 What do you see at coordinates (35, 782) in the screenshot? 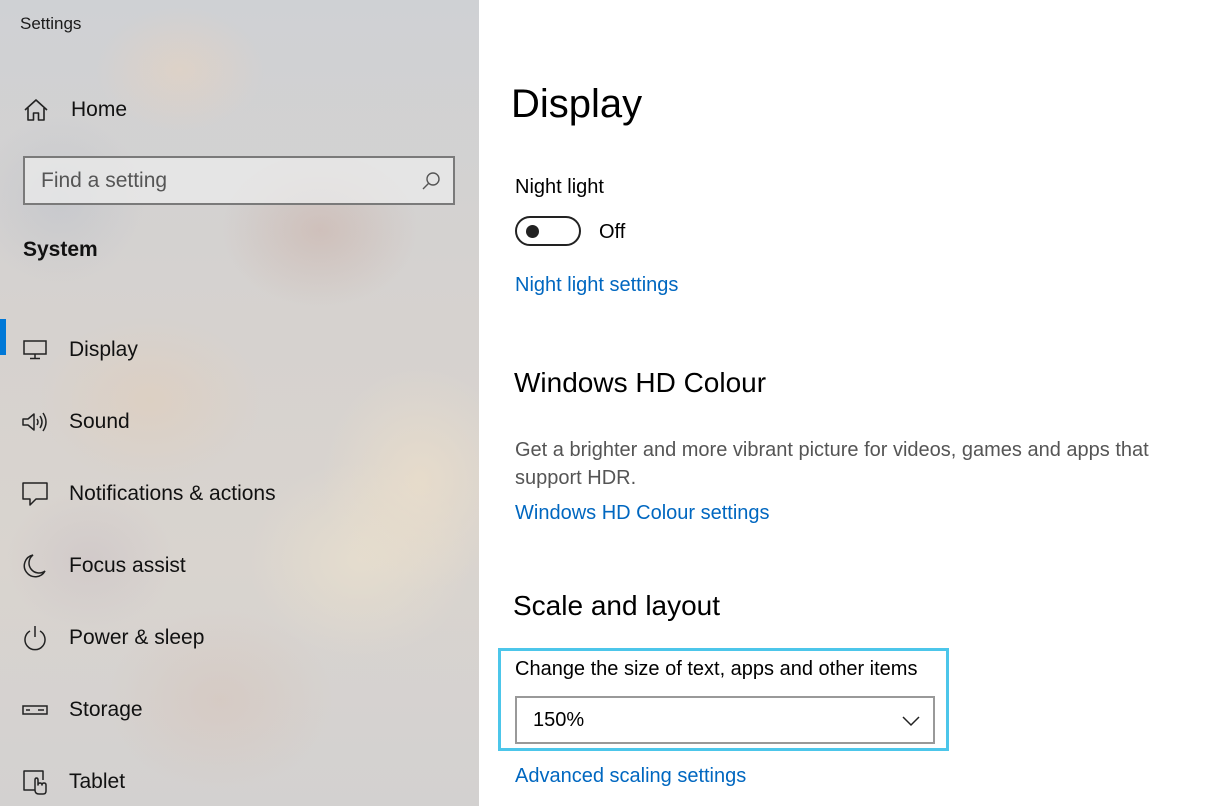
I see `tablet-icon` at bounding box center [35, 782].